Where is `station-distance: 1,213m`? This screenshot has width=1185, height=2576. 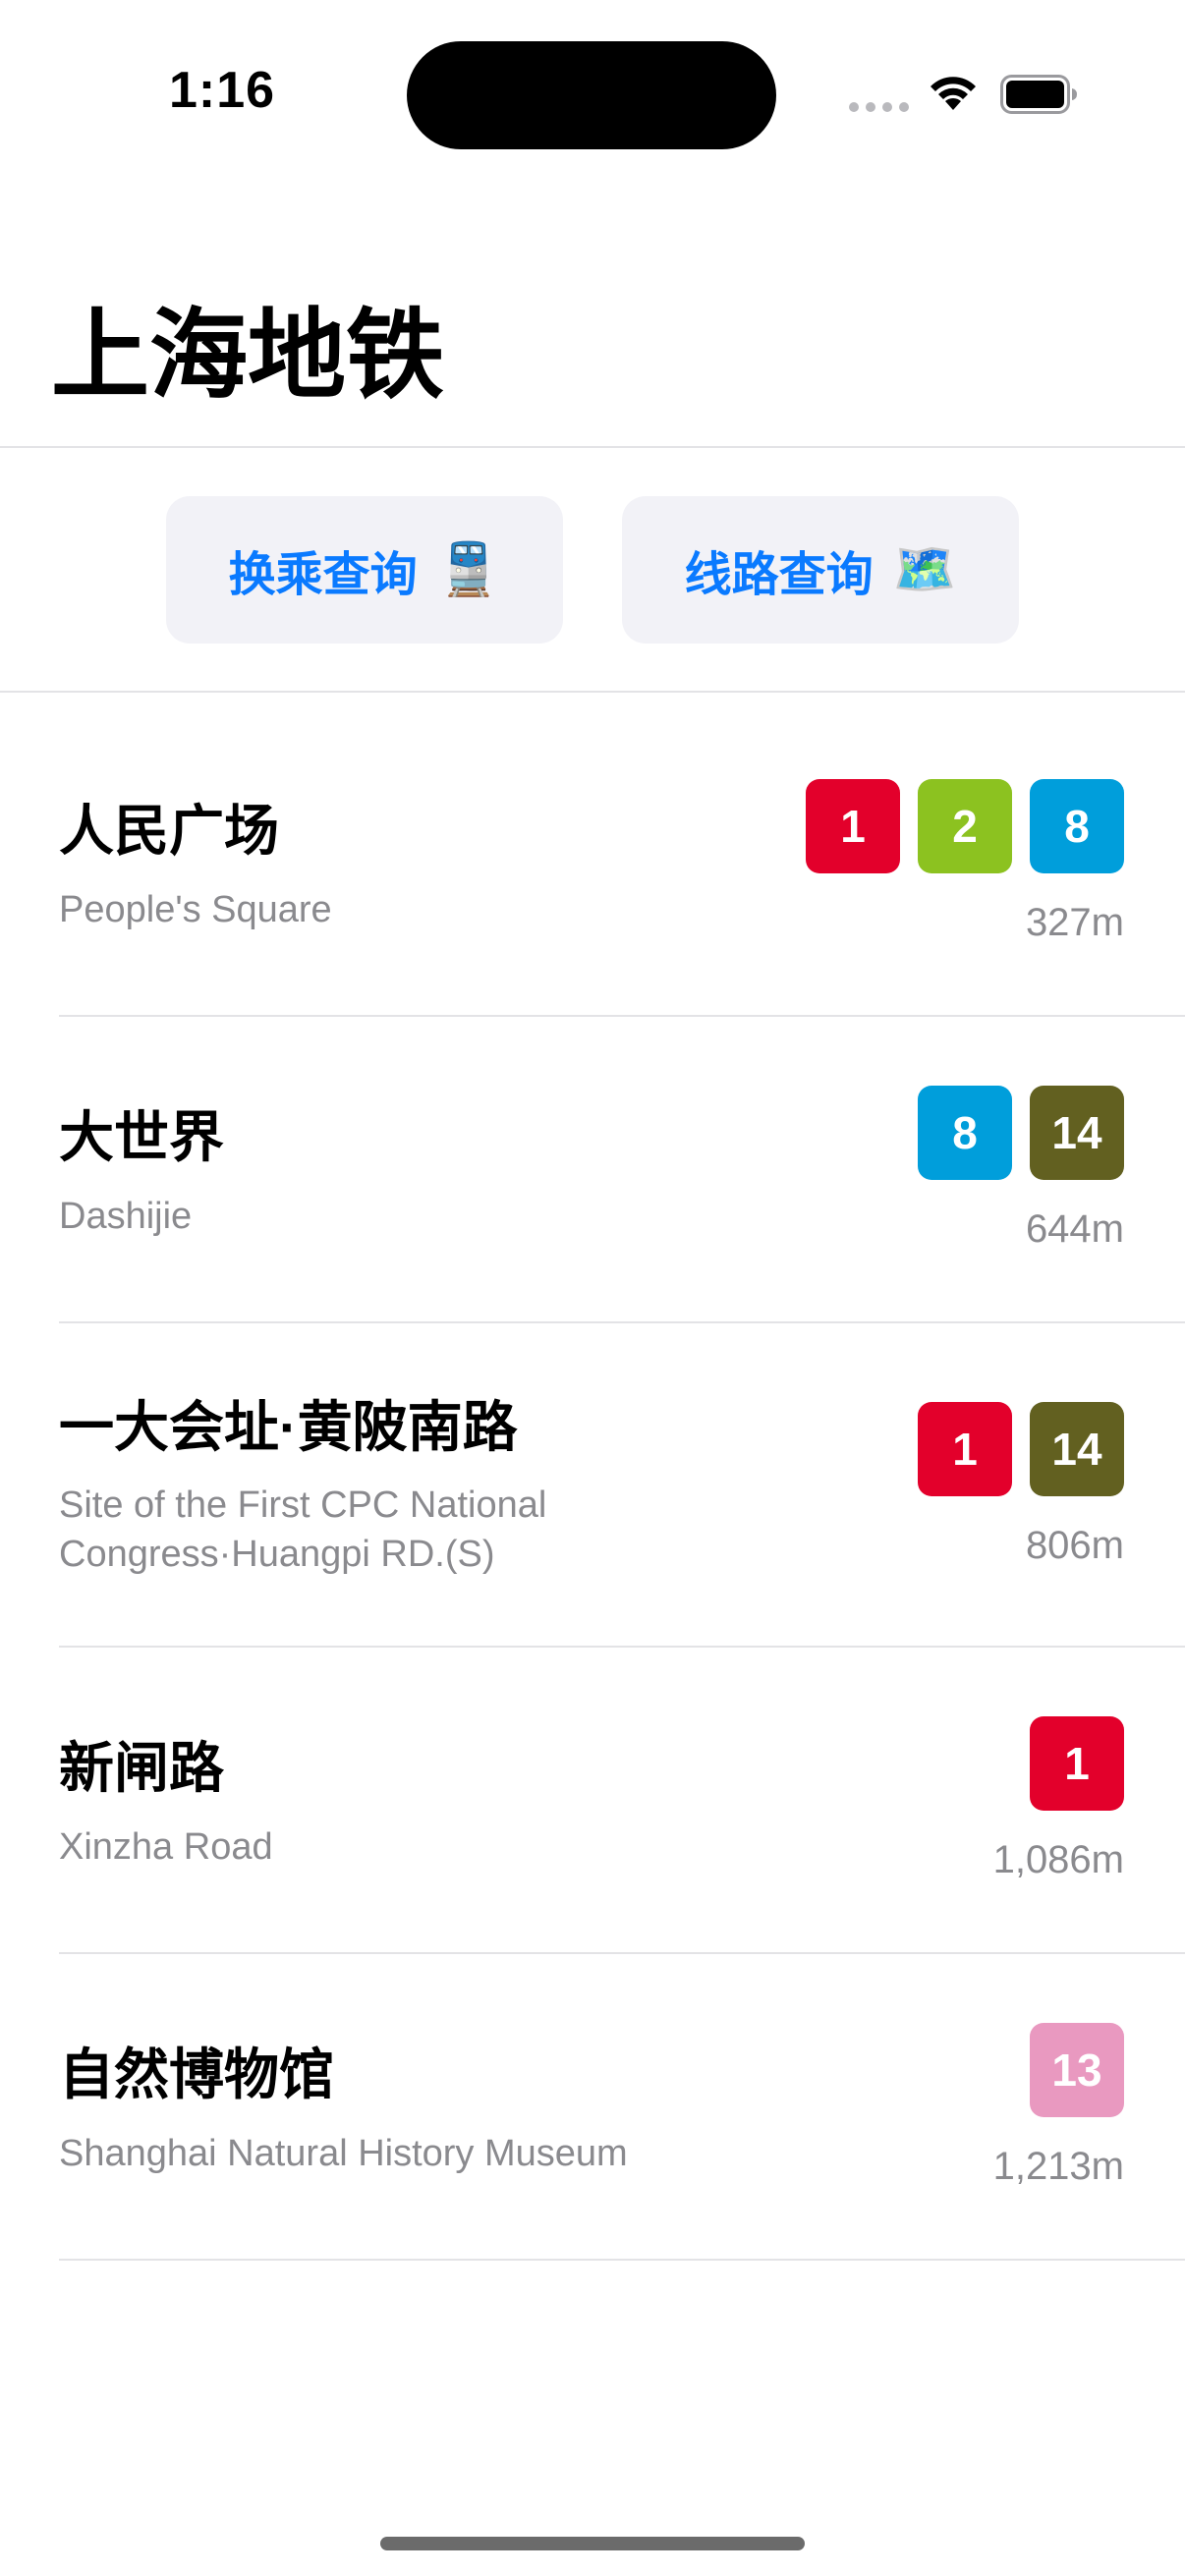
station-distance: 1,213m is located at coordinates (1058, 2166).